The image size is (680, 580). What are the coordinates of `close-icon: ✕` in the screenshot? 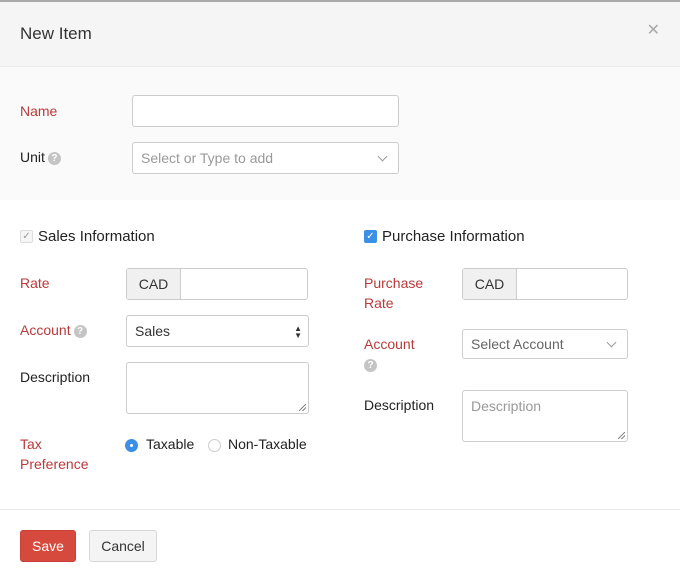 It's located at (653, 30).